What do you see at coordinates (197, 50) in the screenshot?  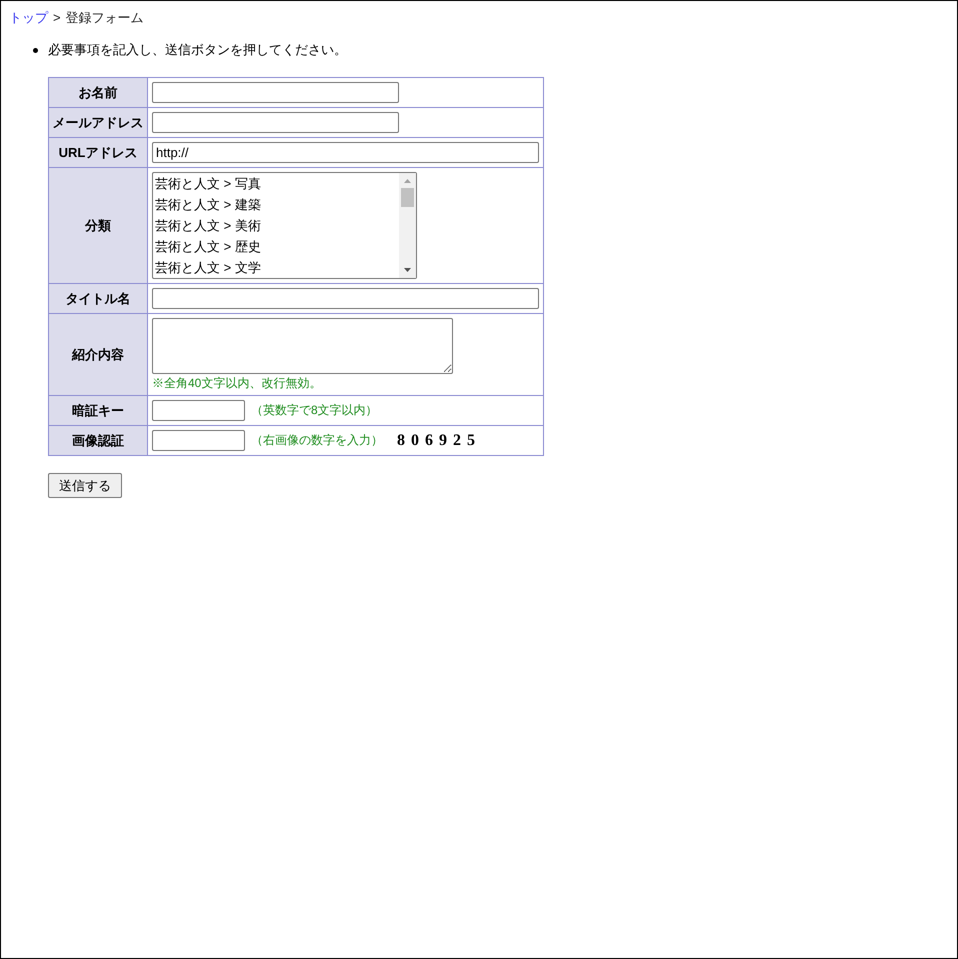 I see `instruction-text: 必要事項を記入し、送信ボタンを押してください。` at bounding box center [197, 50].